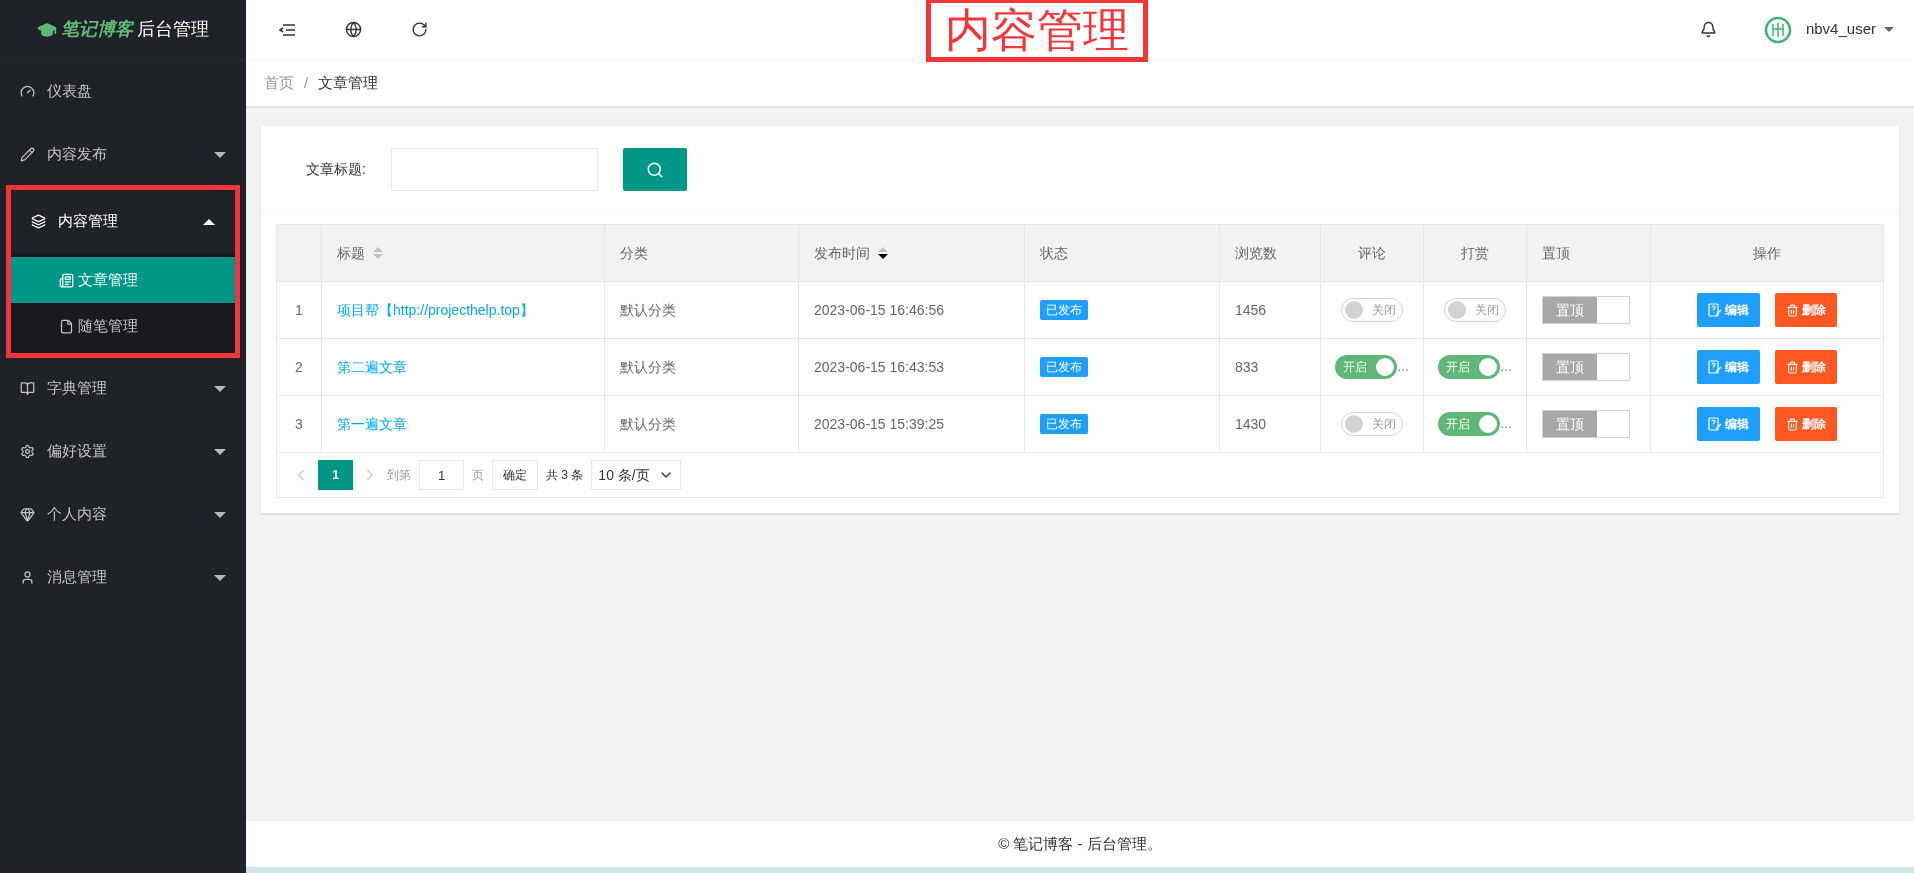 This screenshot has width=1914, height=873. What do you see at coordinates (27, 388) in the screenshot?
I see `book-icon` at bounding box center [27, 388].